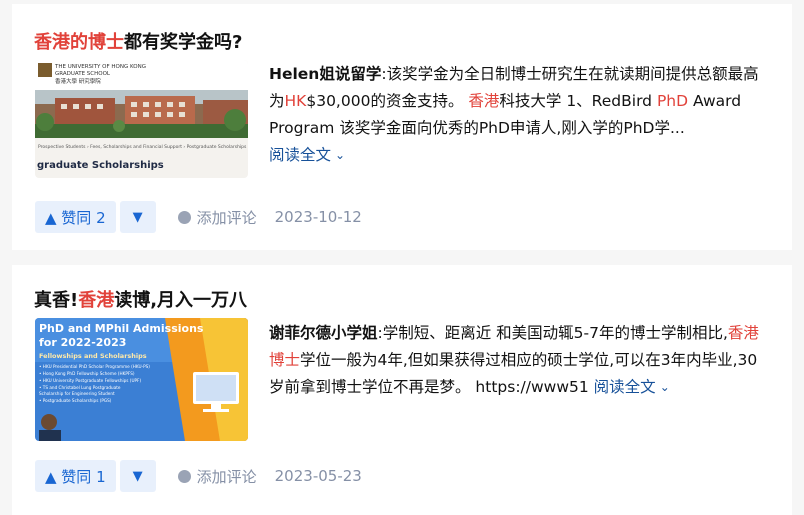 The width and height of the screenshot is (804, 515). I want to click on author-name: Helen姐说留学, so click(325, 74).